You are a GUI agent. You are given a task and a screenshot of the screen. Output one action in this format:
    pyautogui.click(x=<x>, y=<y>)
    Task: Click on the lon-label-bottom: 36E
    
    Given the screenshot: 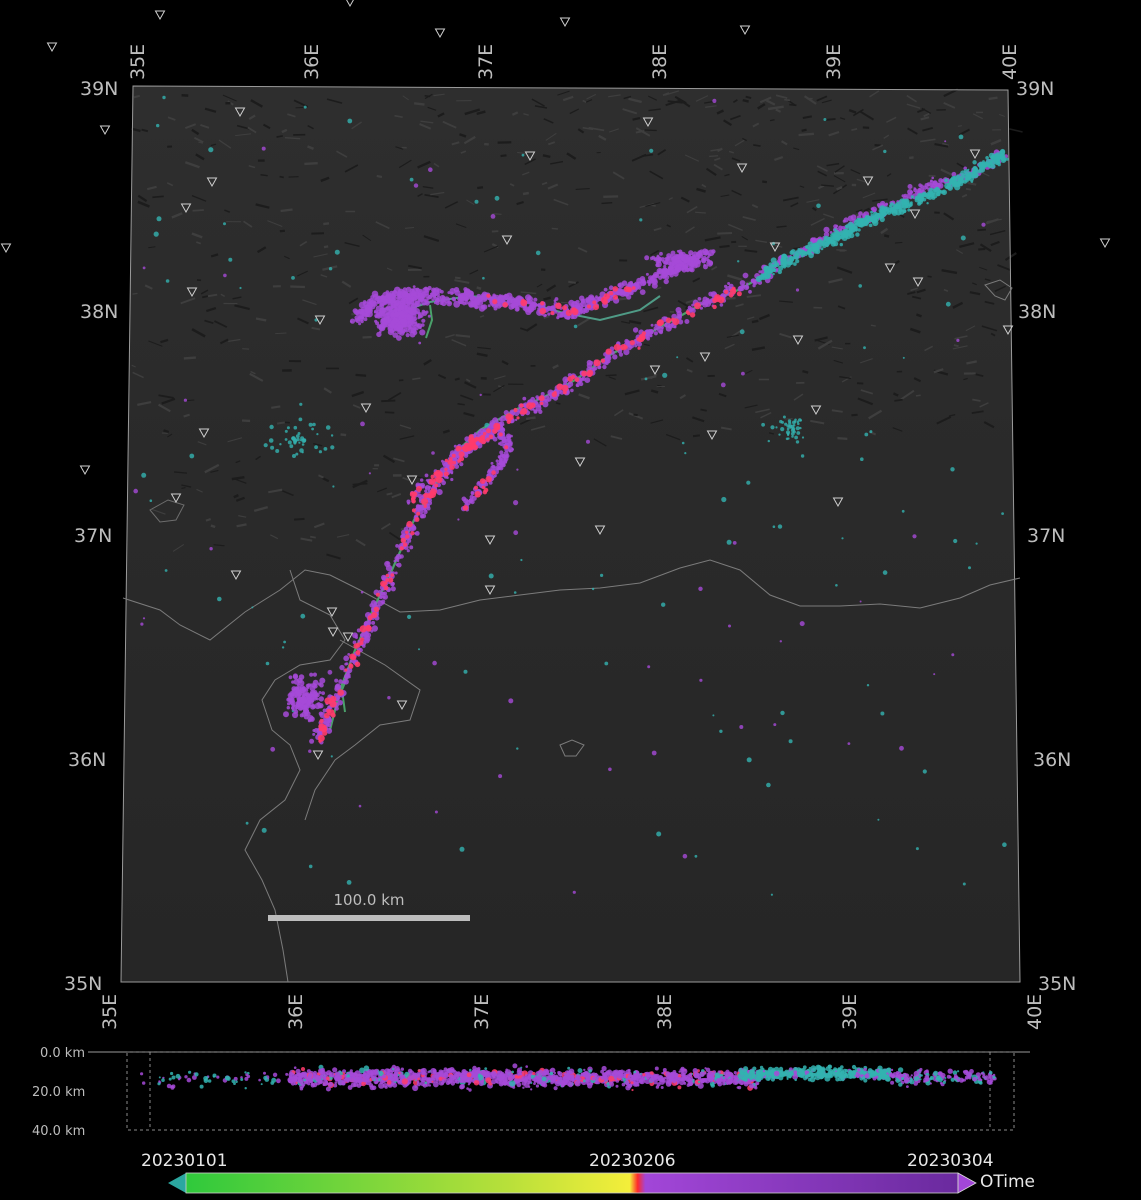 What is the action you would take?
    pyautogui.click(x=296, y=1012)
    